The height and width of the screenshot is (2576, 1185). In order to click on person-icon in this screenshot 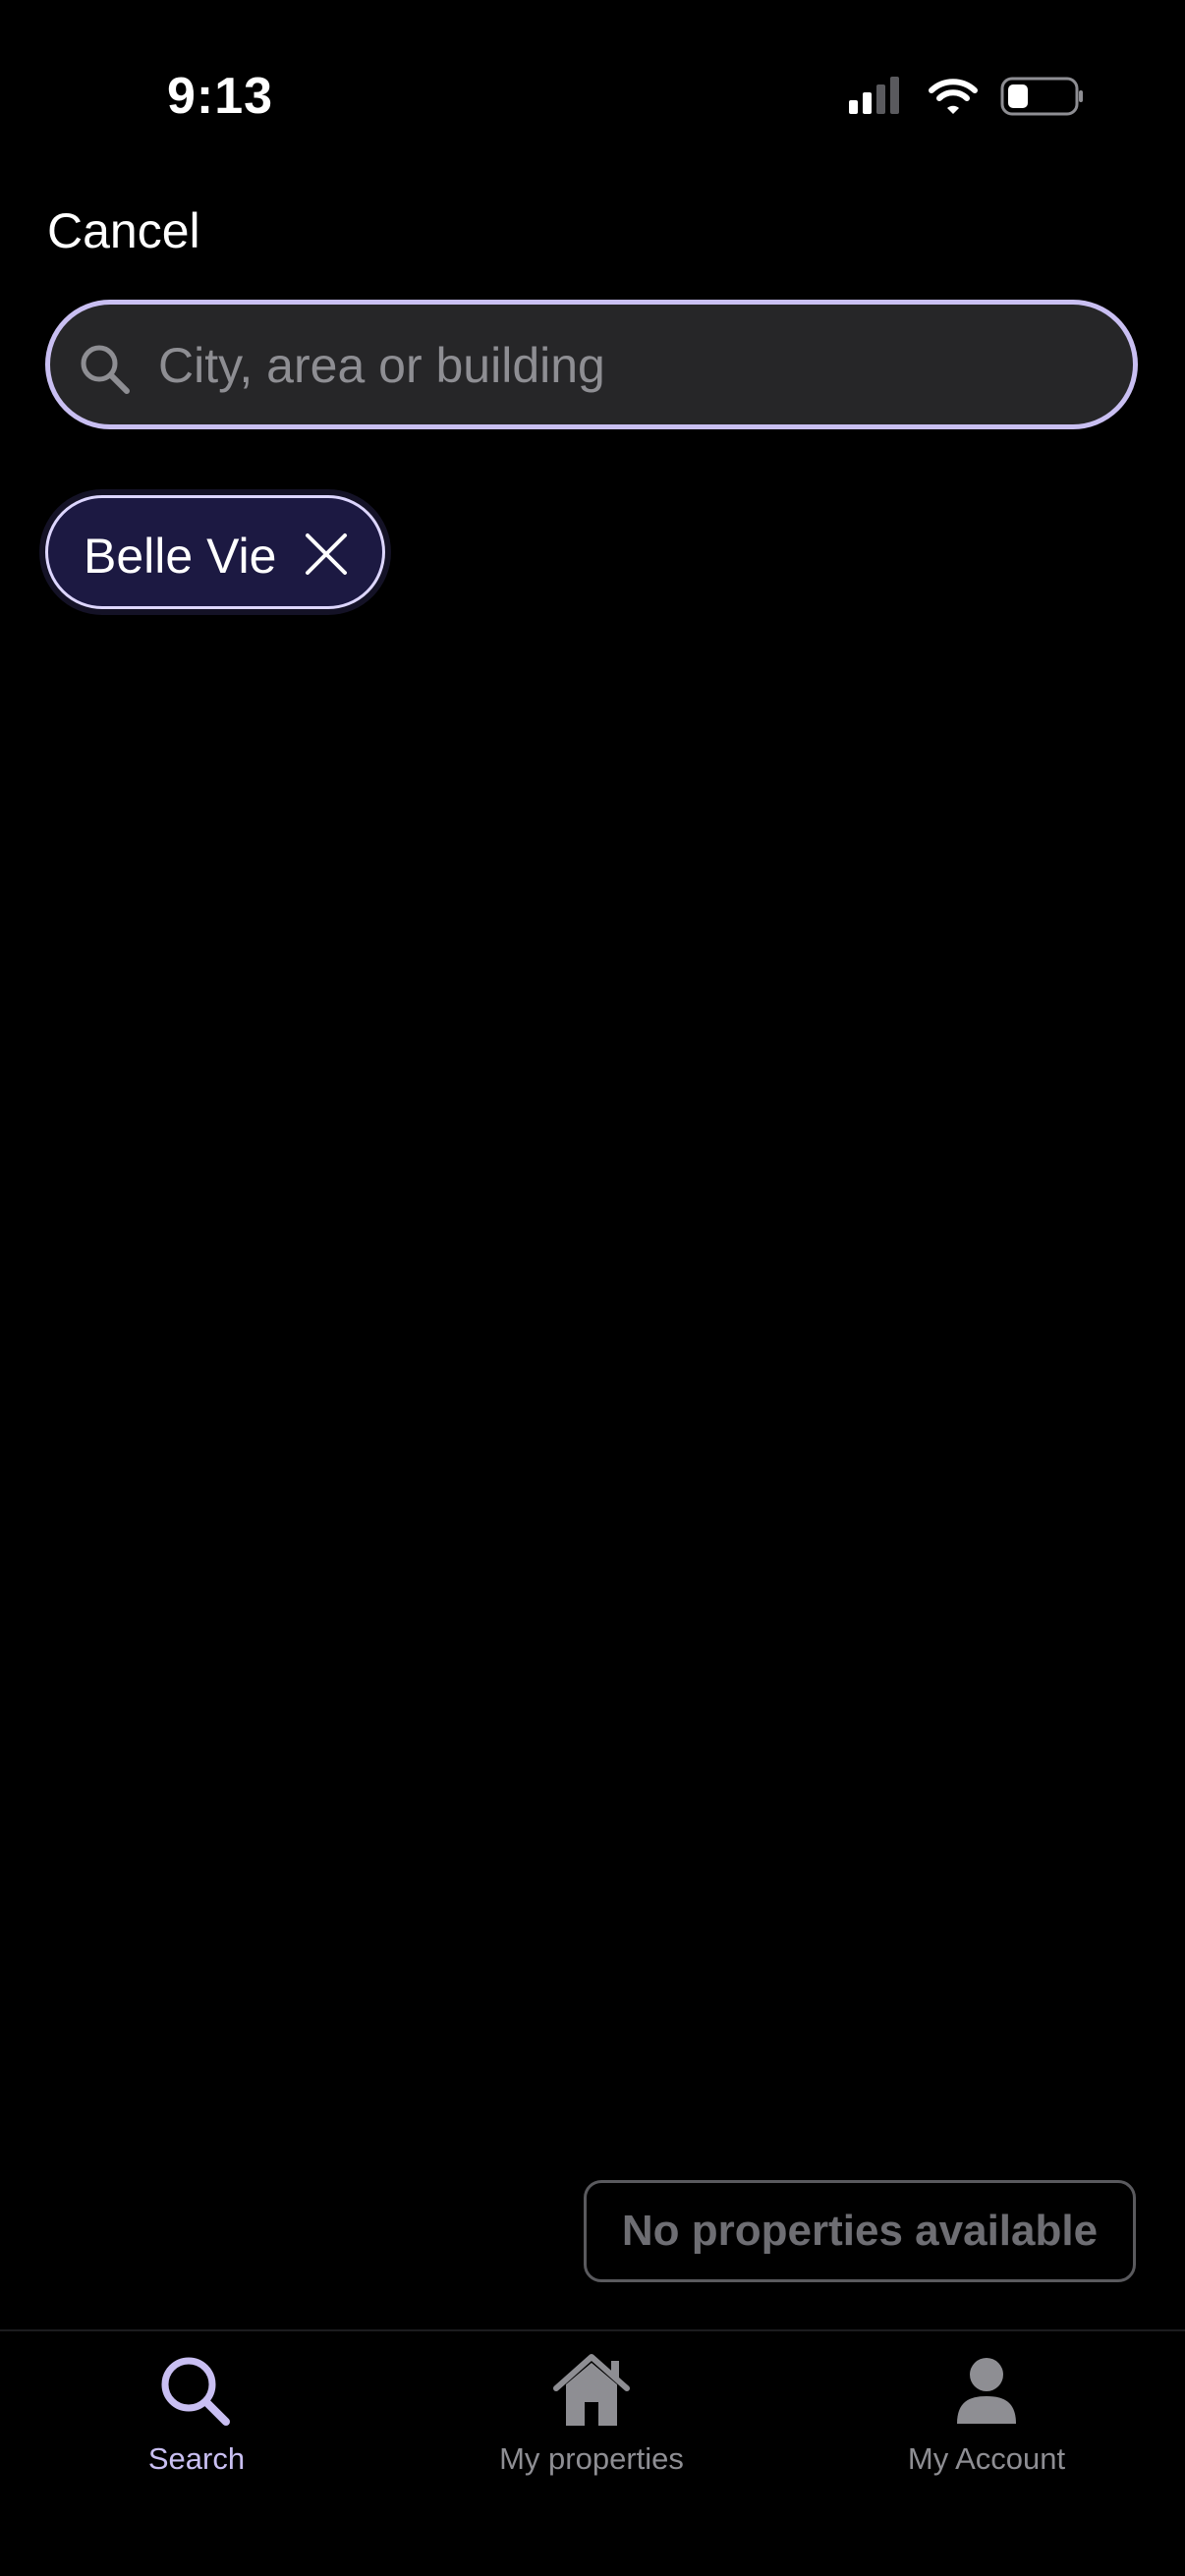, I will do `click(987, 2391)`.